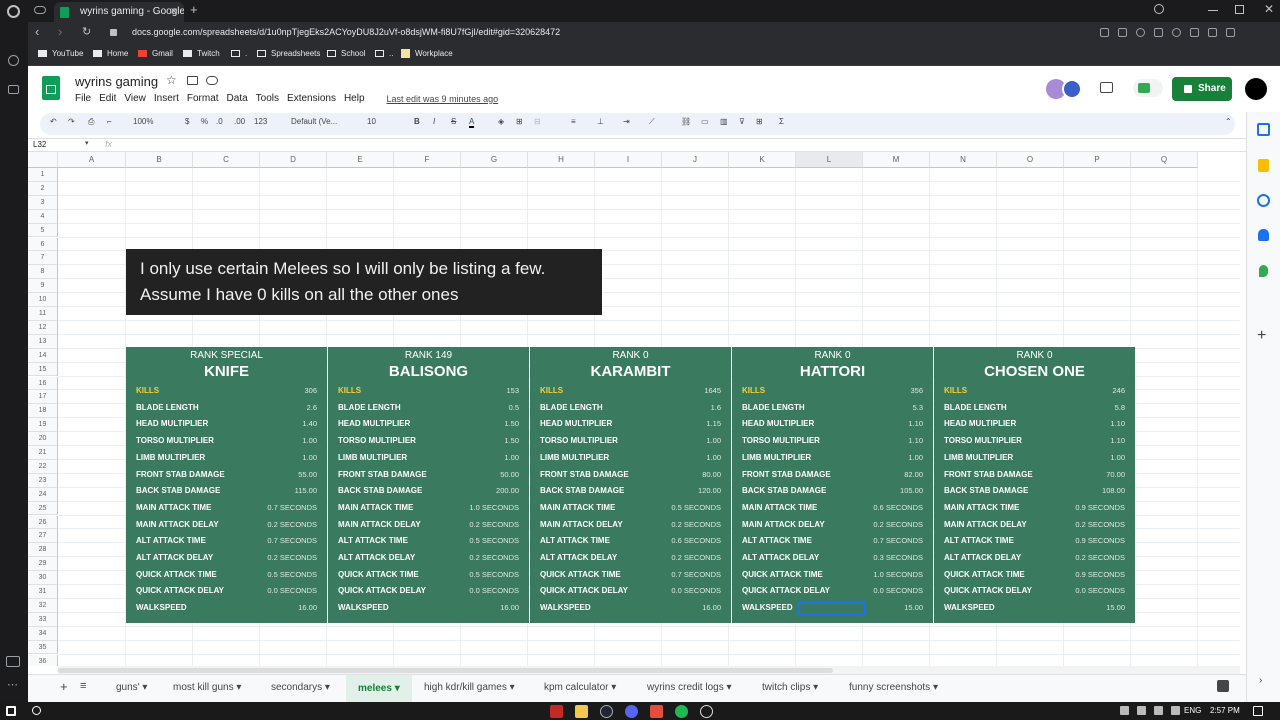 This screenshot has width=1280, height=720. I want to click on menu-view: View, so click(135, 99).